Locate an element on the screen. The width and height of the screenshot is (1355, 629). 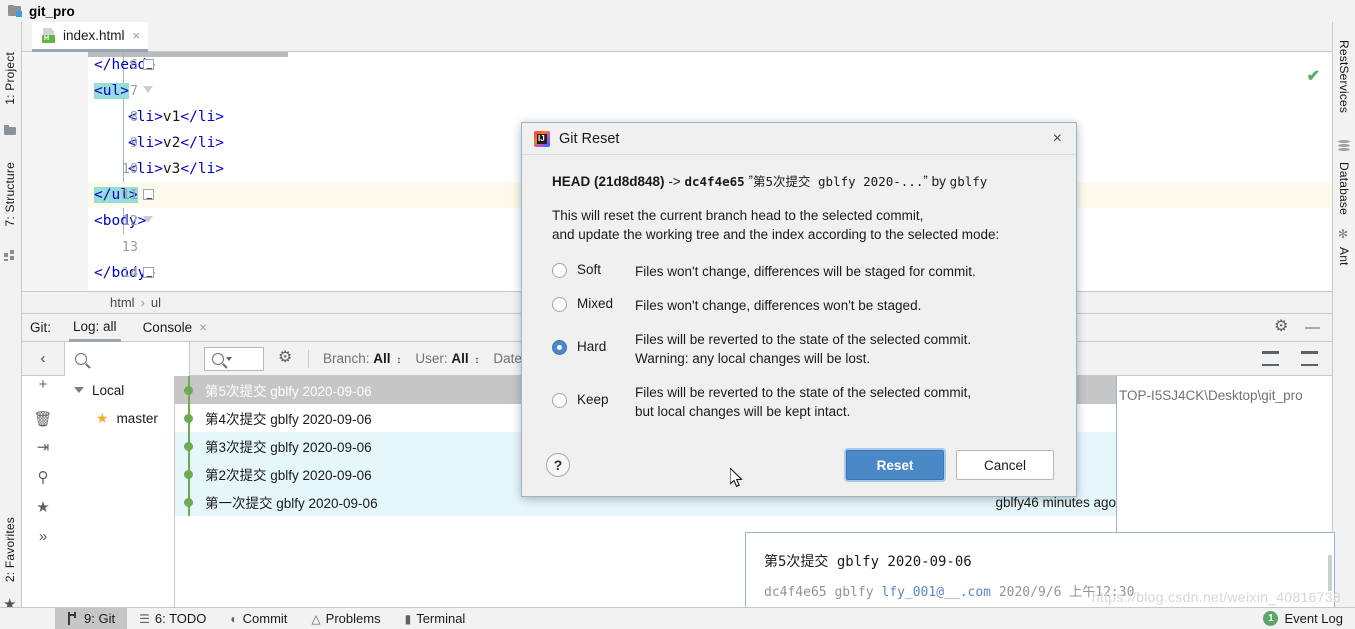
filter-user-value: All is located at coordinates (460, 358).